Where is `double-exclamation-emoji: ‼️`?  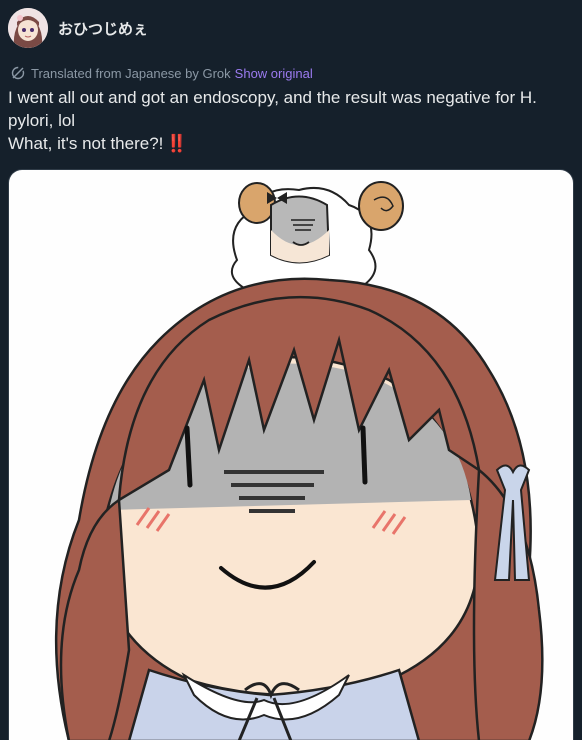 double-exclamation-emoji: ‼️ is located at coordinates (176, 143).